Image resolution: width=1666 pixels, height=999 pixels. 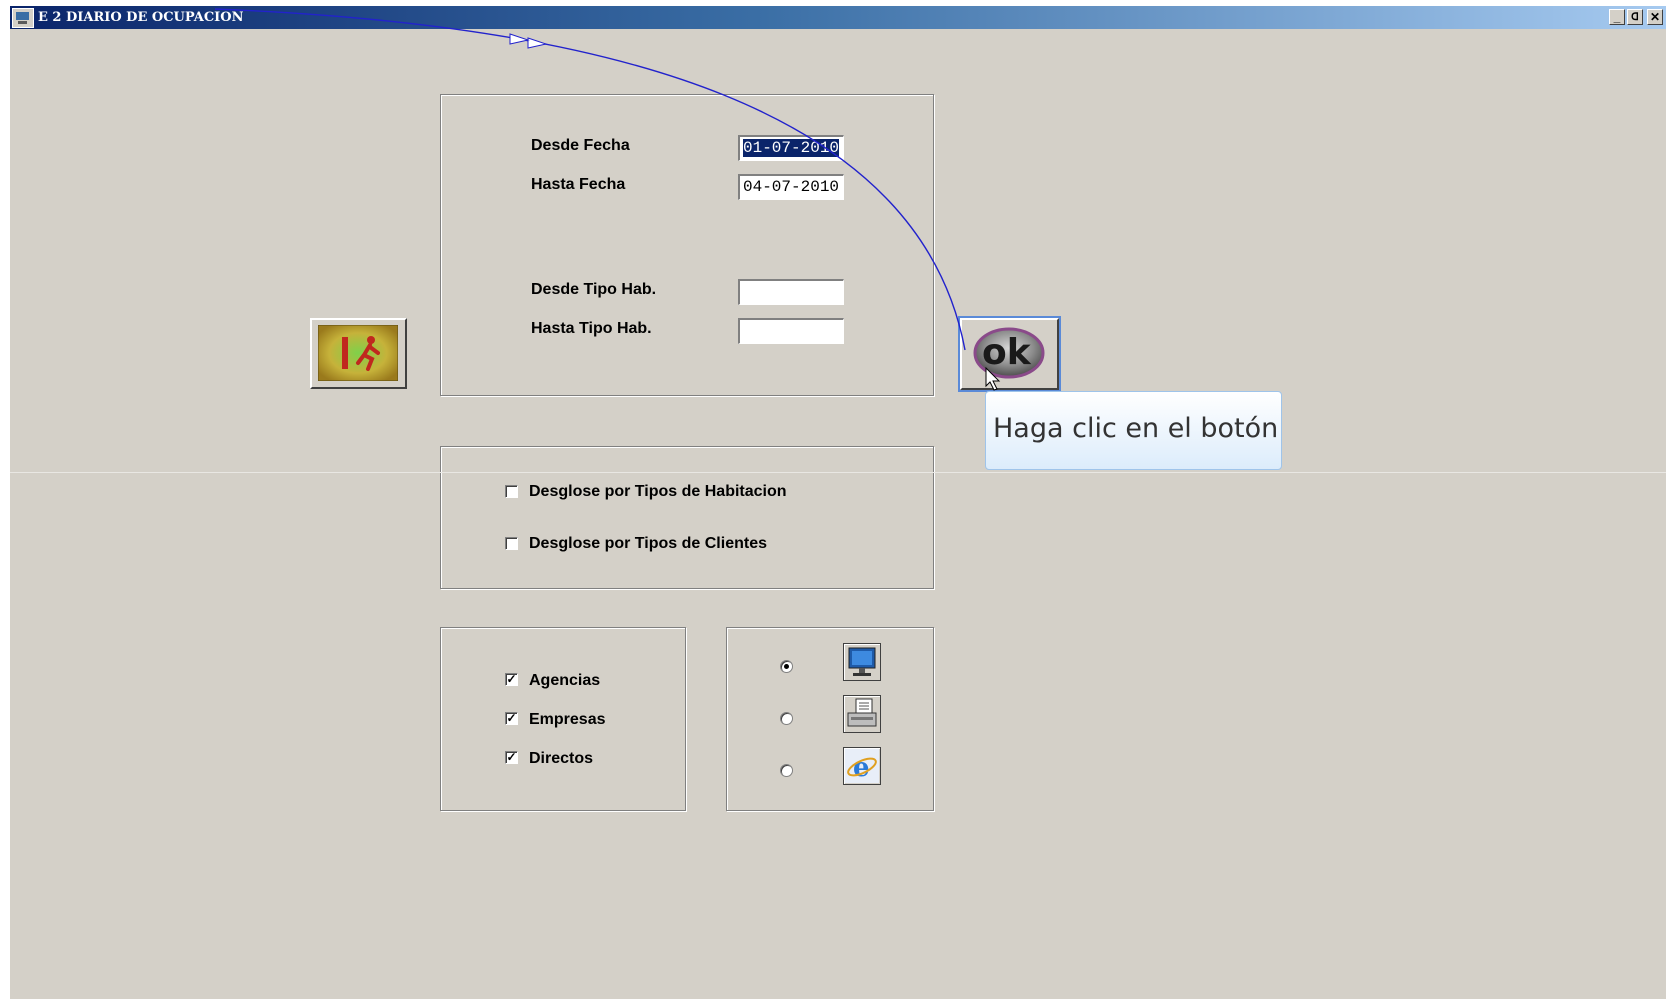 What do you see at coordinates (838, 17) in the screenshot?
I see `title-bar: E 2 DIARIO DE OCUPACION _ ᗡ ✕` at bounding box center [838, 17].